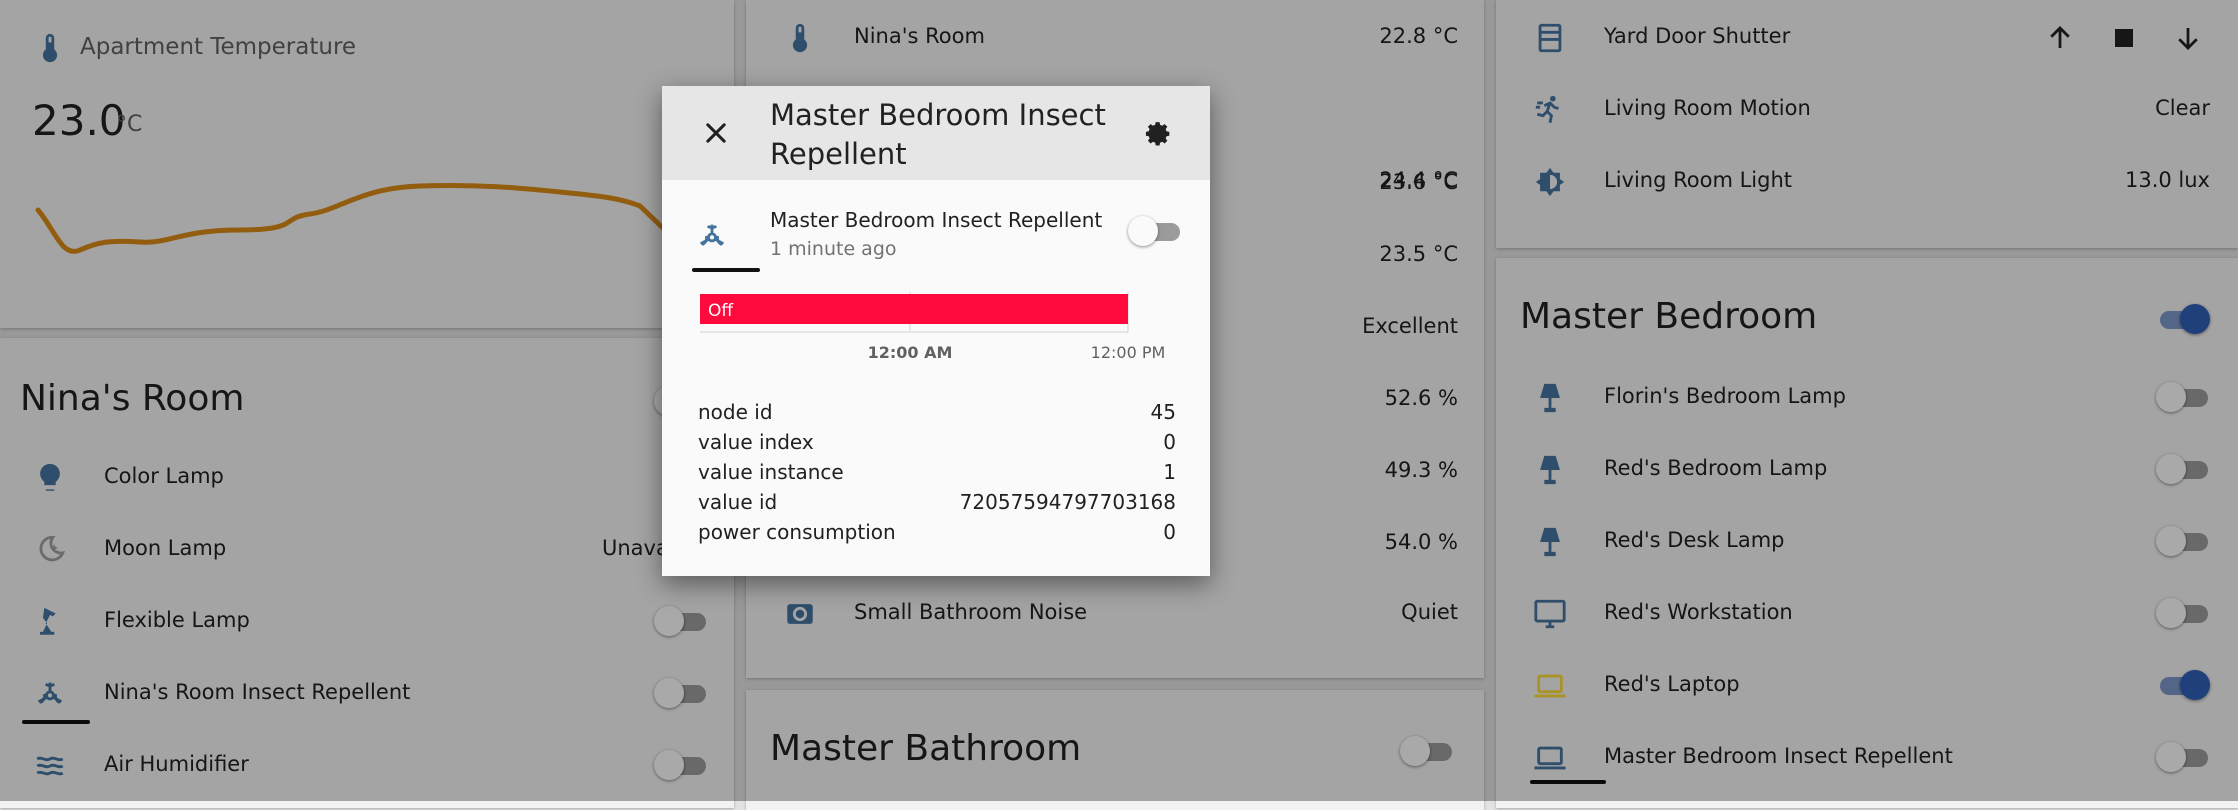 The height and width of the screenshot is (810, 2238). What do you see at coordinates (1550, 614) in the screenshot?
I see `monitor-icon` at bounding box center [1550, 614].